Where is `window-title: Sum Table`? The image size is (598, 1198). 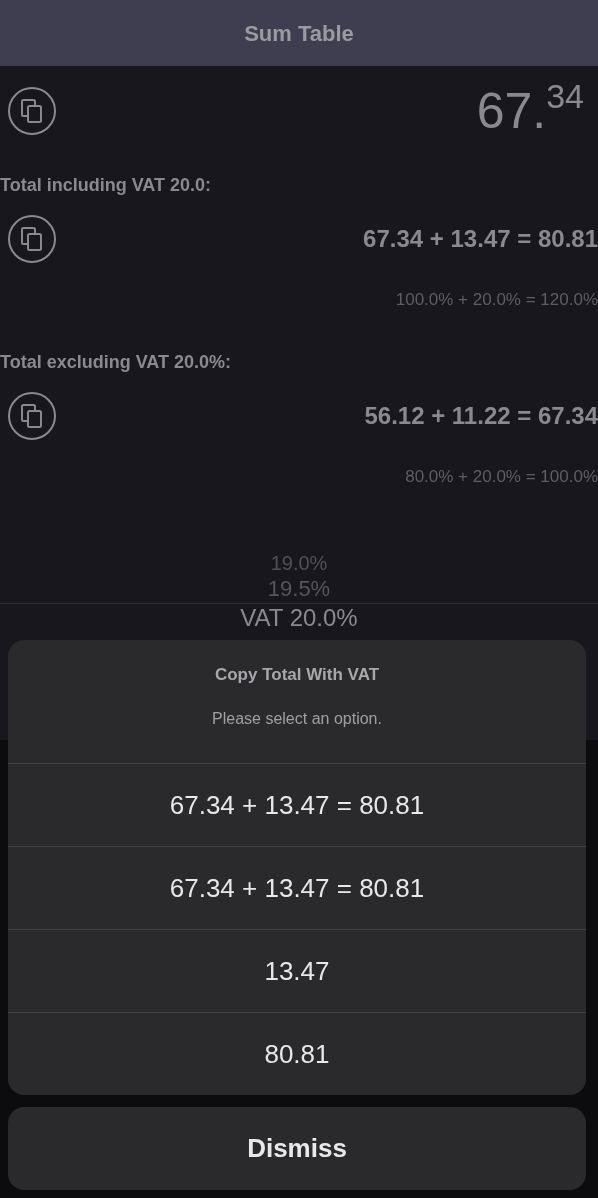
window-title: Sum Table is located at coordinates (299, 33).